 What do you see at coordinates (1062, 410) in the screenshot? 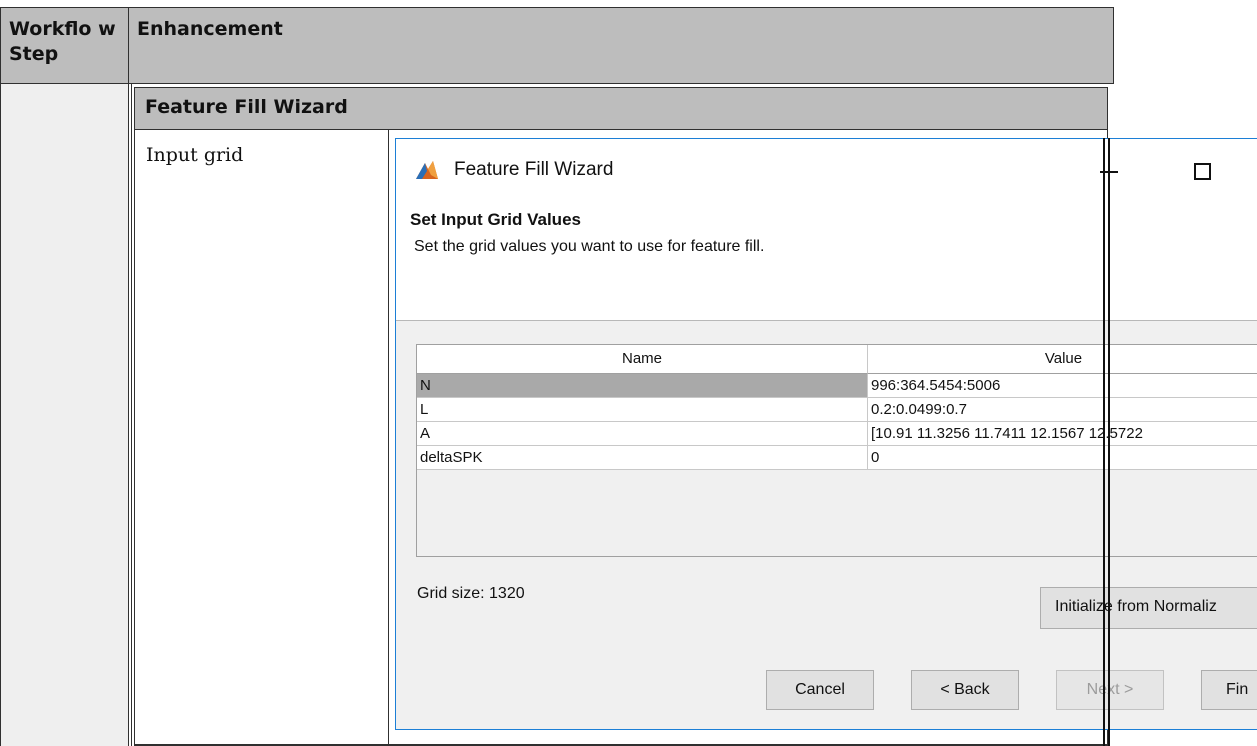
I see `table-row-l-value: 0.2:0.0499:0.7` at bounding box center [1062, 410].